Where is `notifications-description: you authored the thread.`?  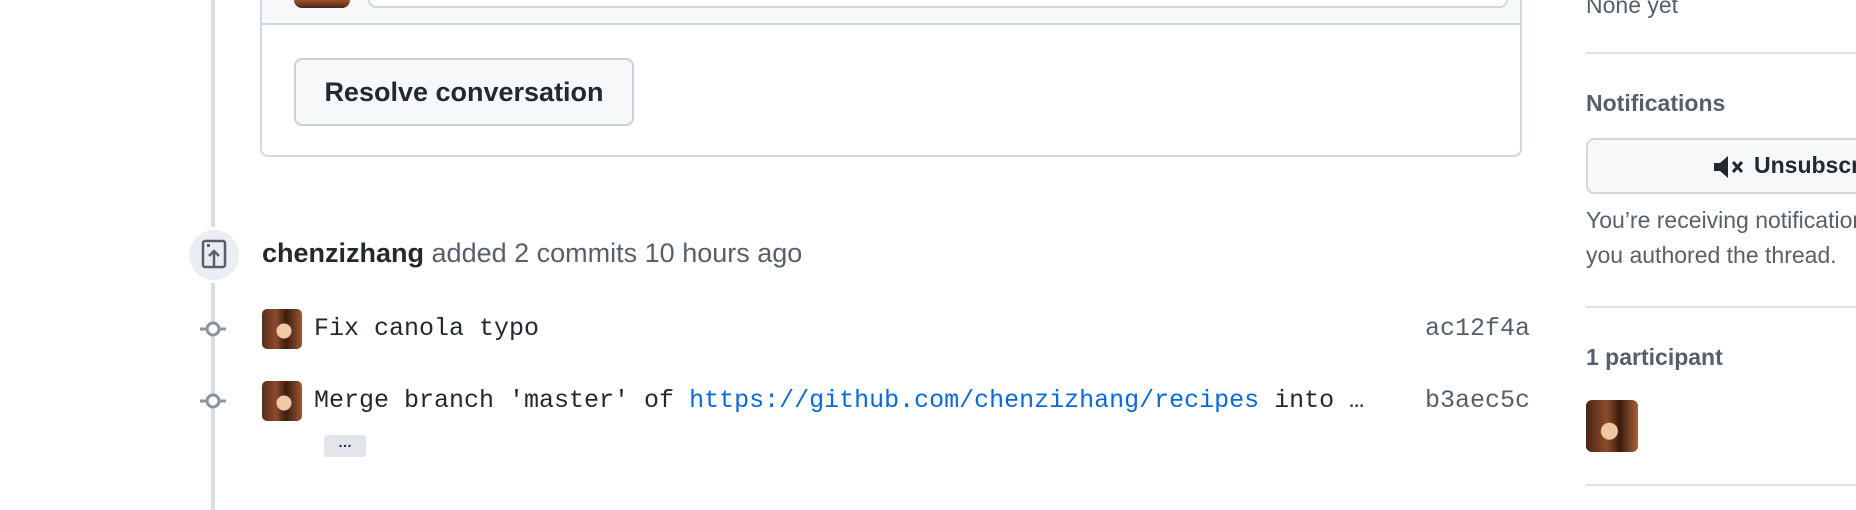 notifications-description: you authored the thread. is located at coordinates (1711, 255).